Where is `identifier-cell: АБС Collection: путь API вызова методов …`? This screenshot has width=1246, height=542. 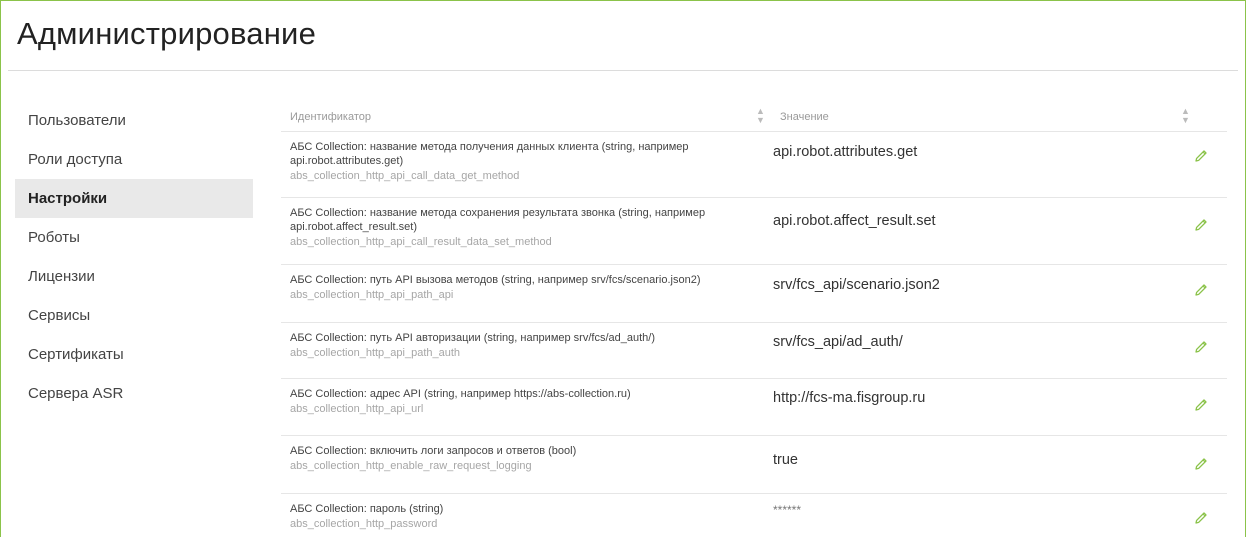 identifier-cell: АБС Collection: путь API вызова методов … is located at coordinates (530, 287).